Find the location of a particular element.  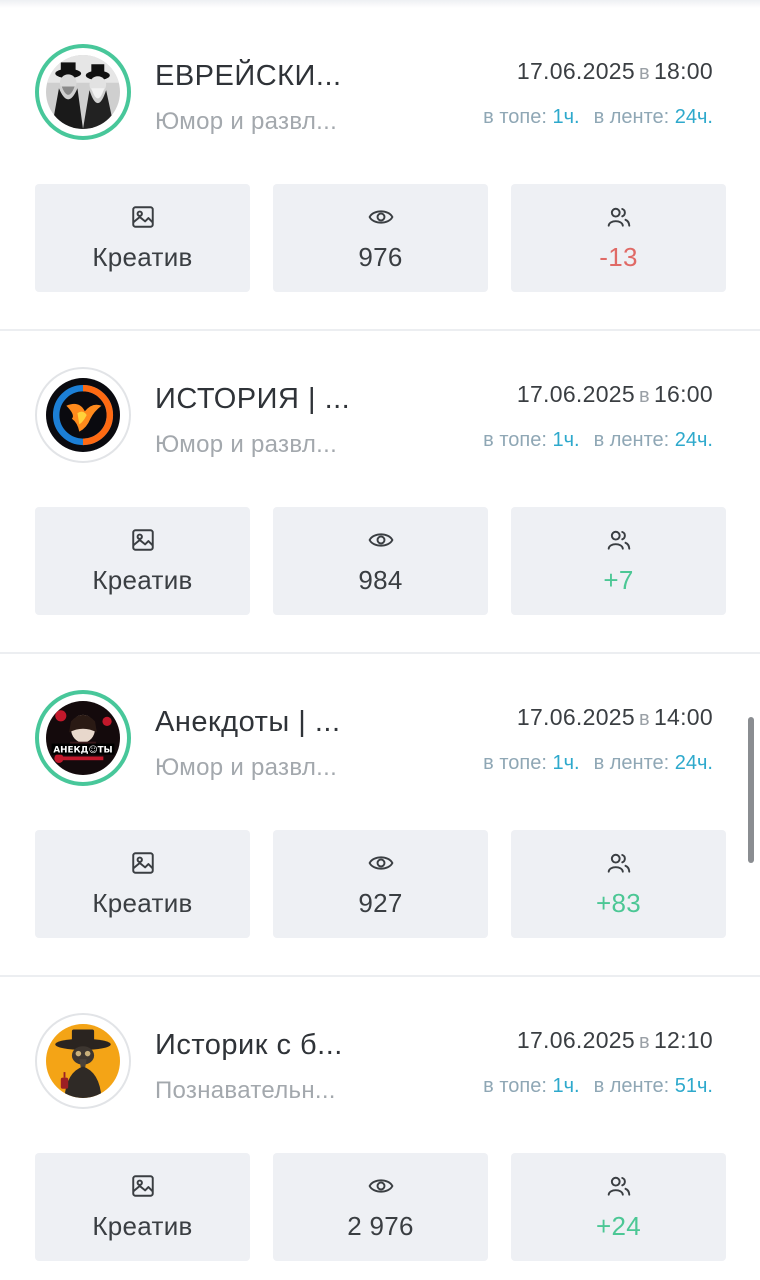

views-count: 2 976 is located at coordinates (380, 1226).